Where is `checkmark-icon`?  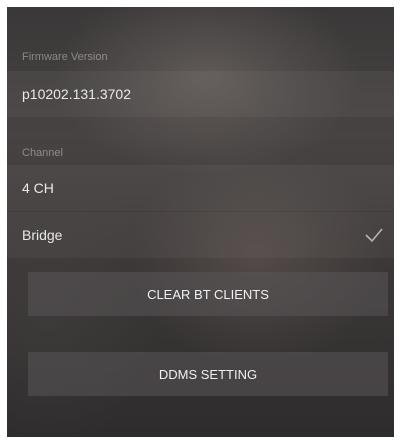 checkmark-icon is located at coordinates (374, 235).